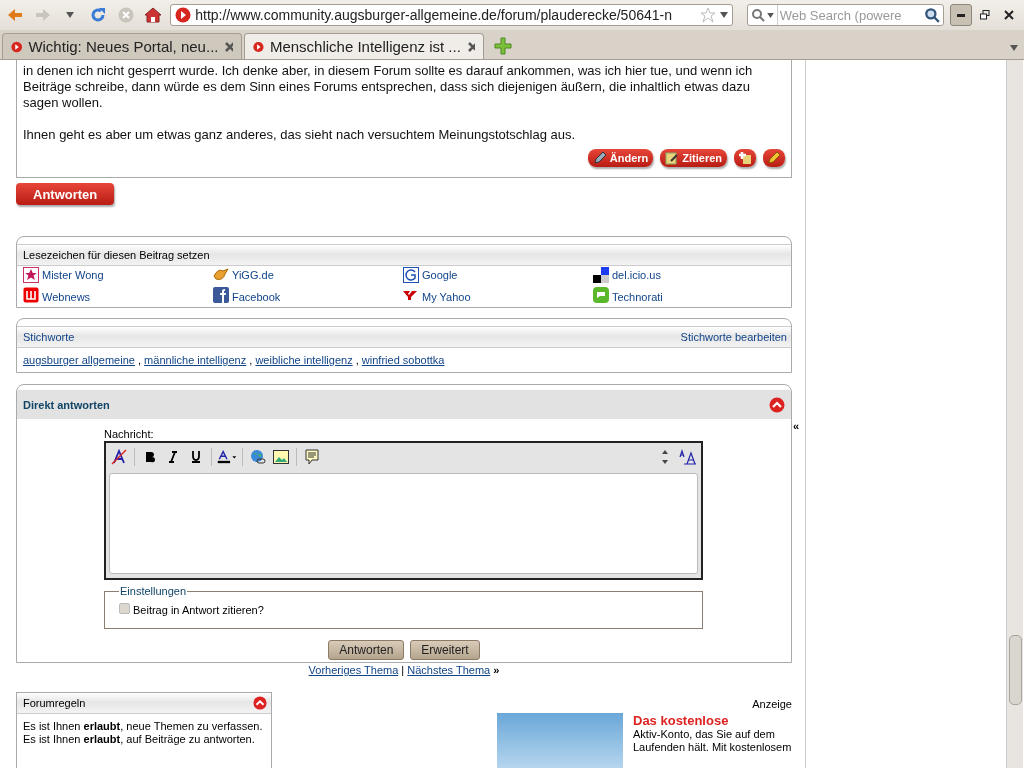 This screenshot has width=1024, height=768. I want to click on reload-icon, so click(97, 15).